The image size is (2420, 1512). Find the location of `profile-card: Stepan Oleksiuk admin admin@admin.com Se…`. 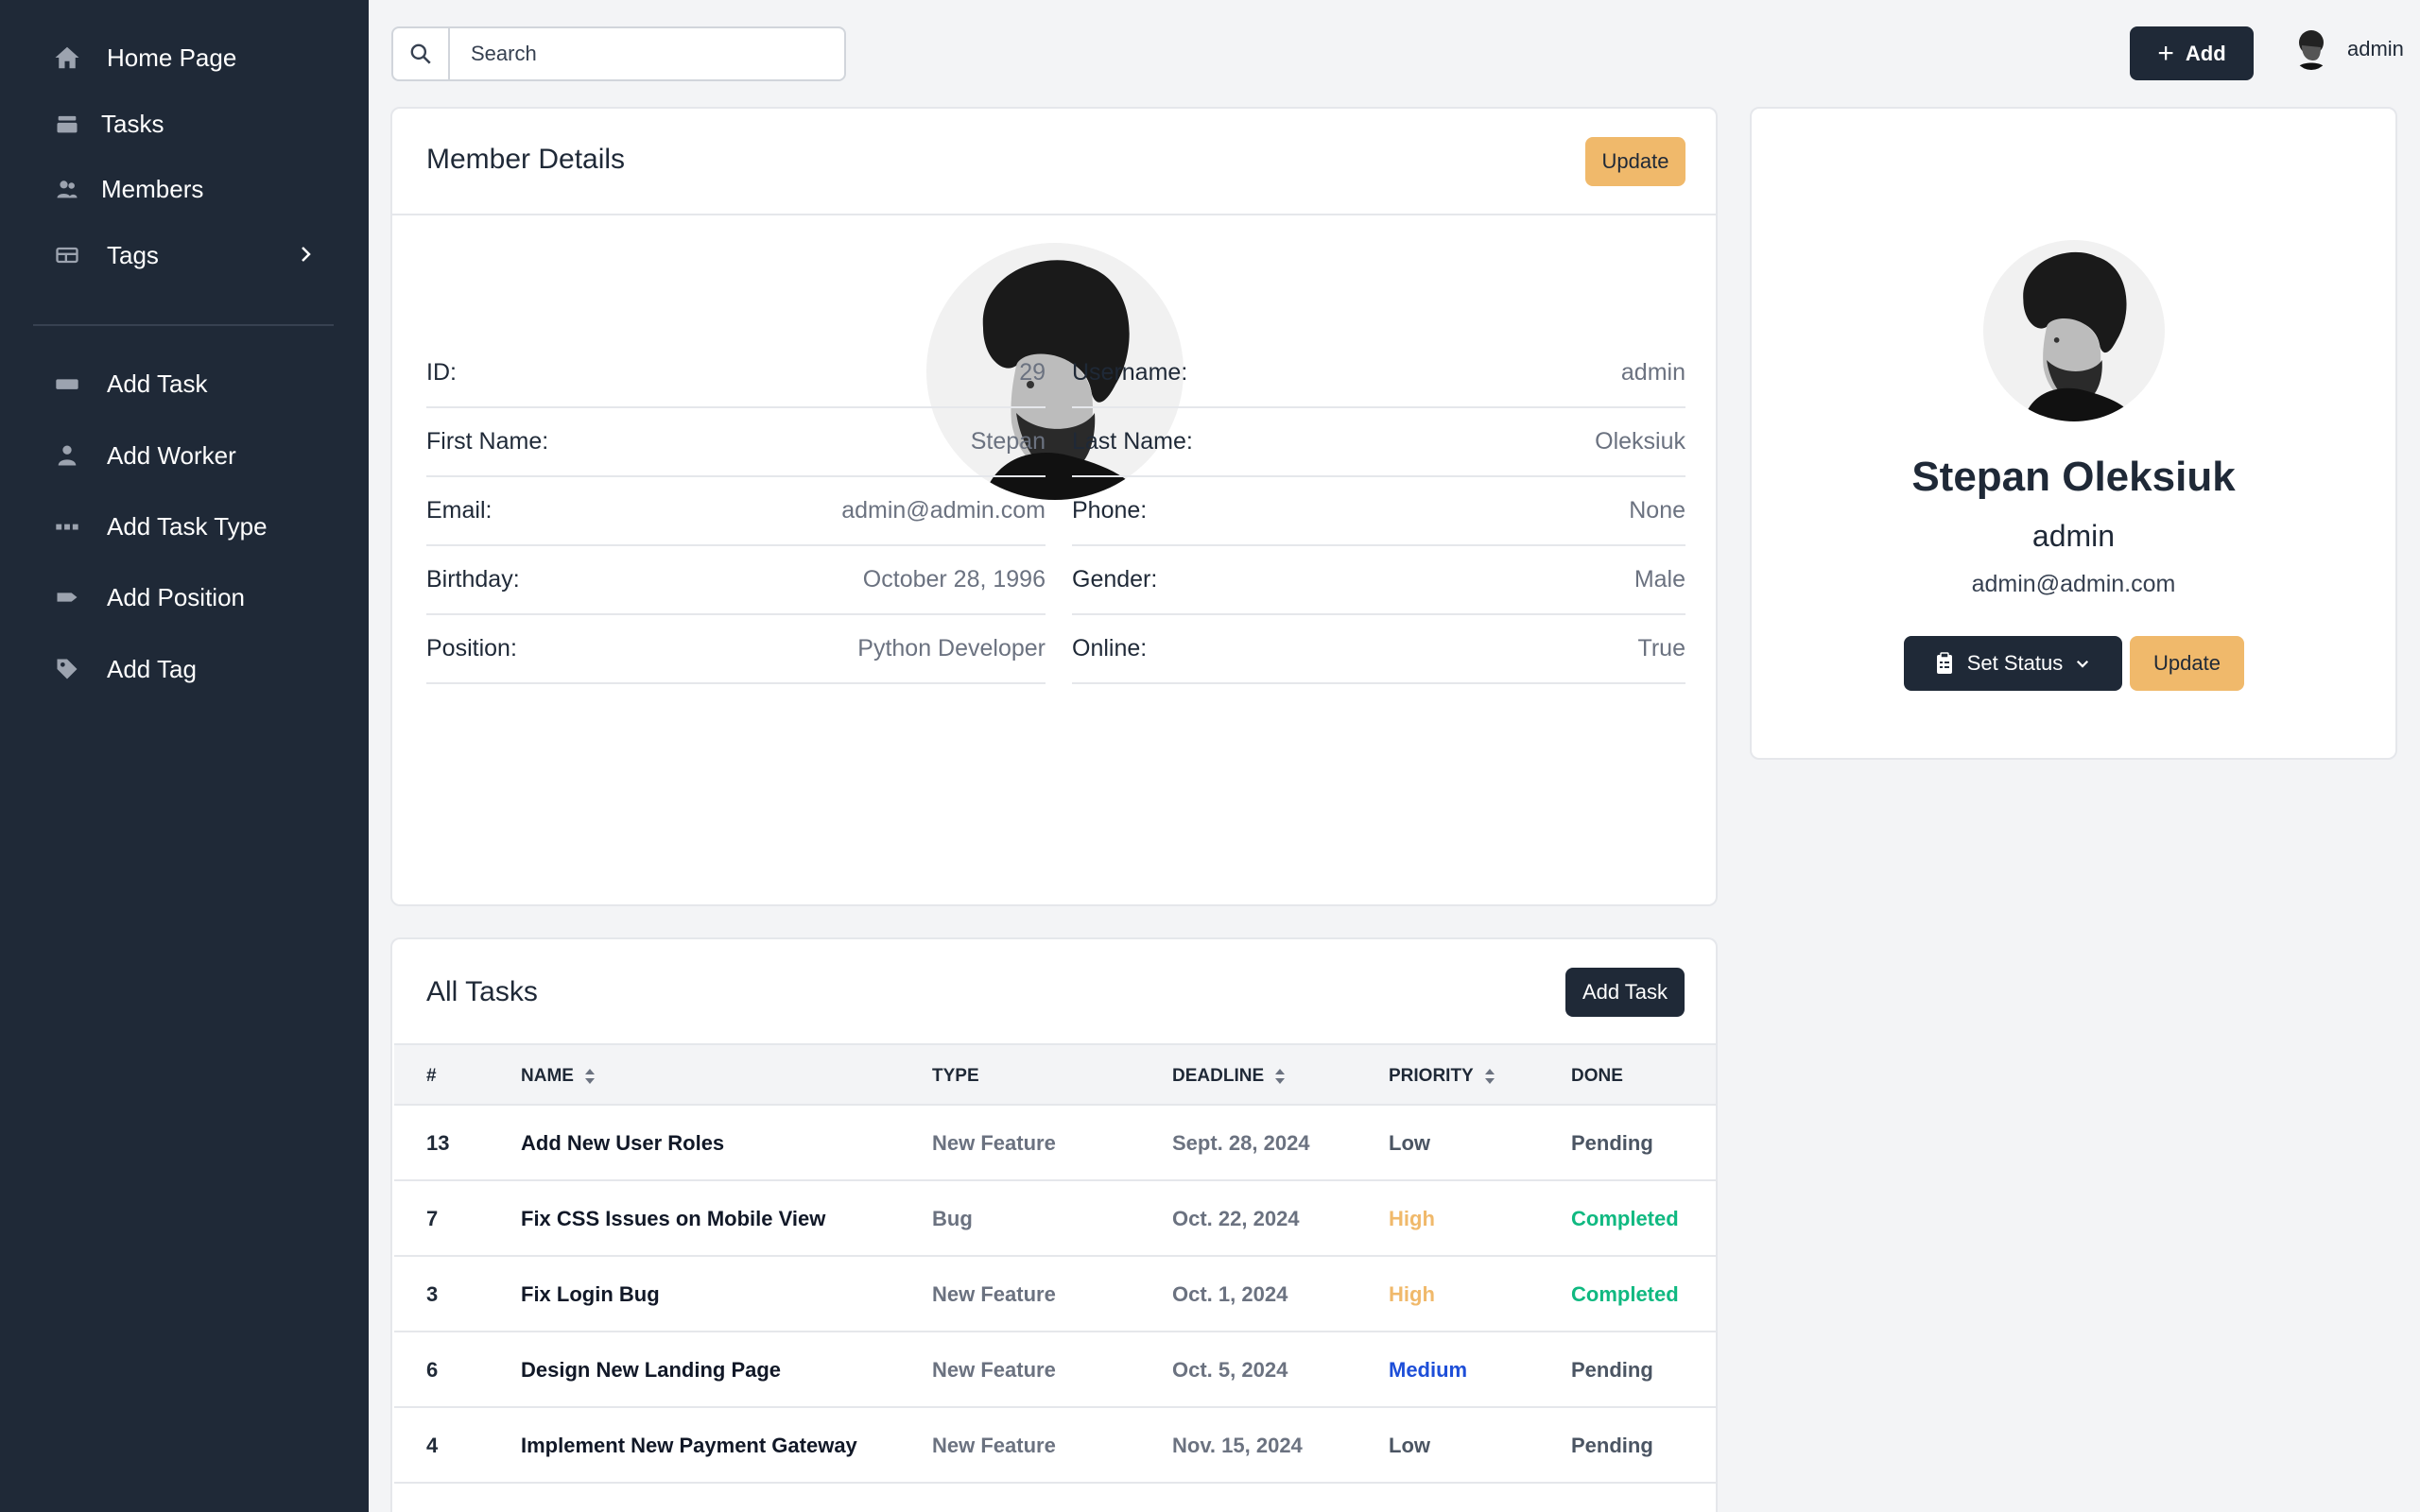

profile-card: Stepan Oleksiuk admin admin@admin.com Se… is located at coordinates (2073, 433).